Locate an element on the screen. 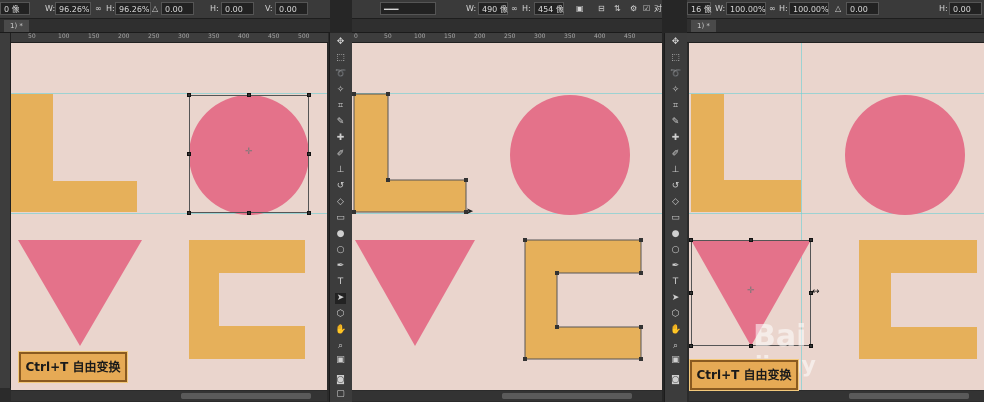 The image size is (984, 402). width-field: 100.00% is located at coordinates (746, 8).